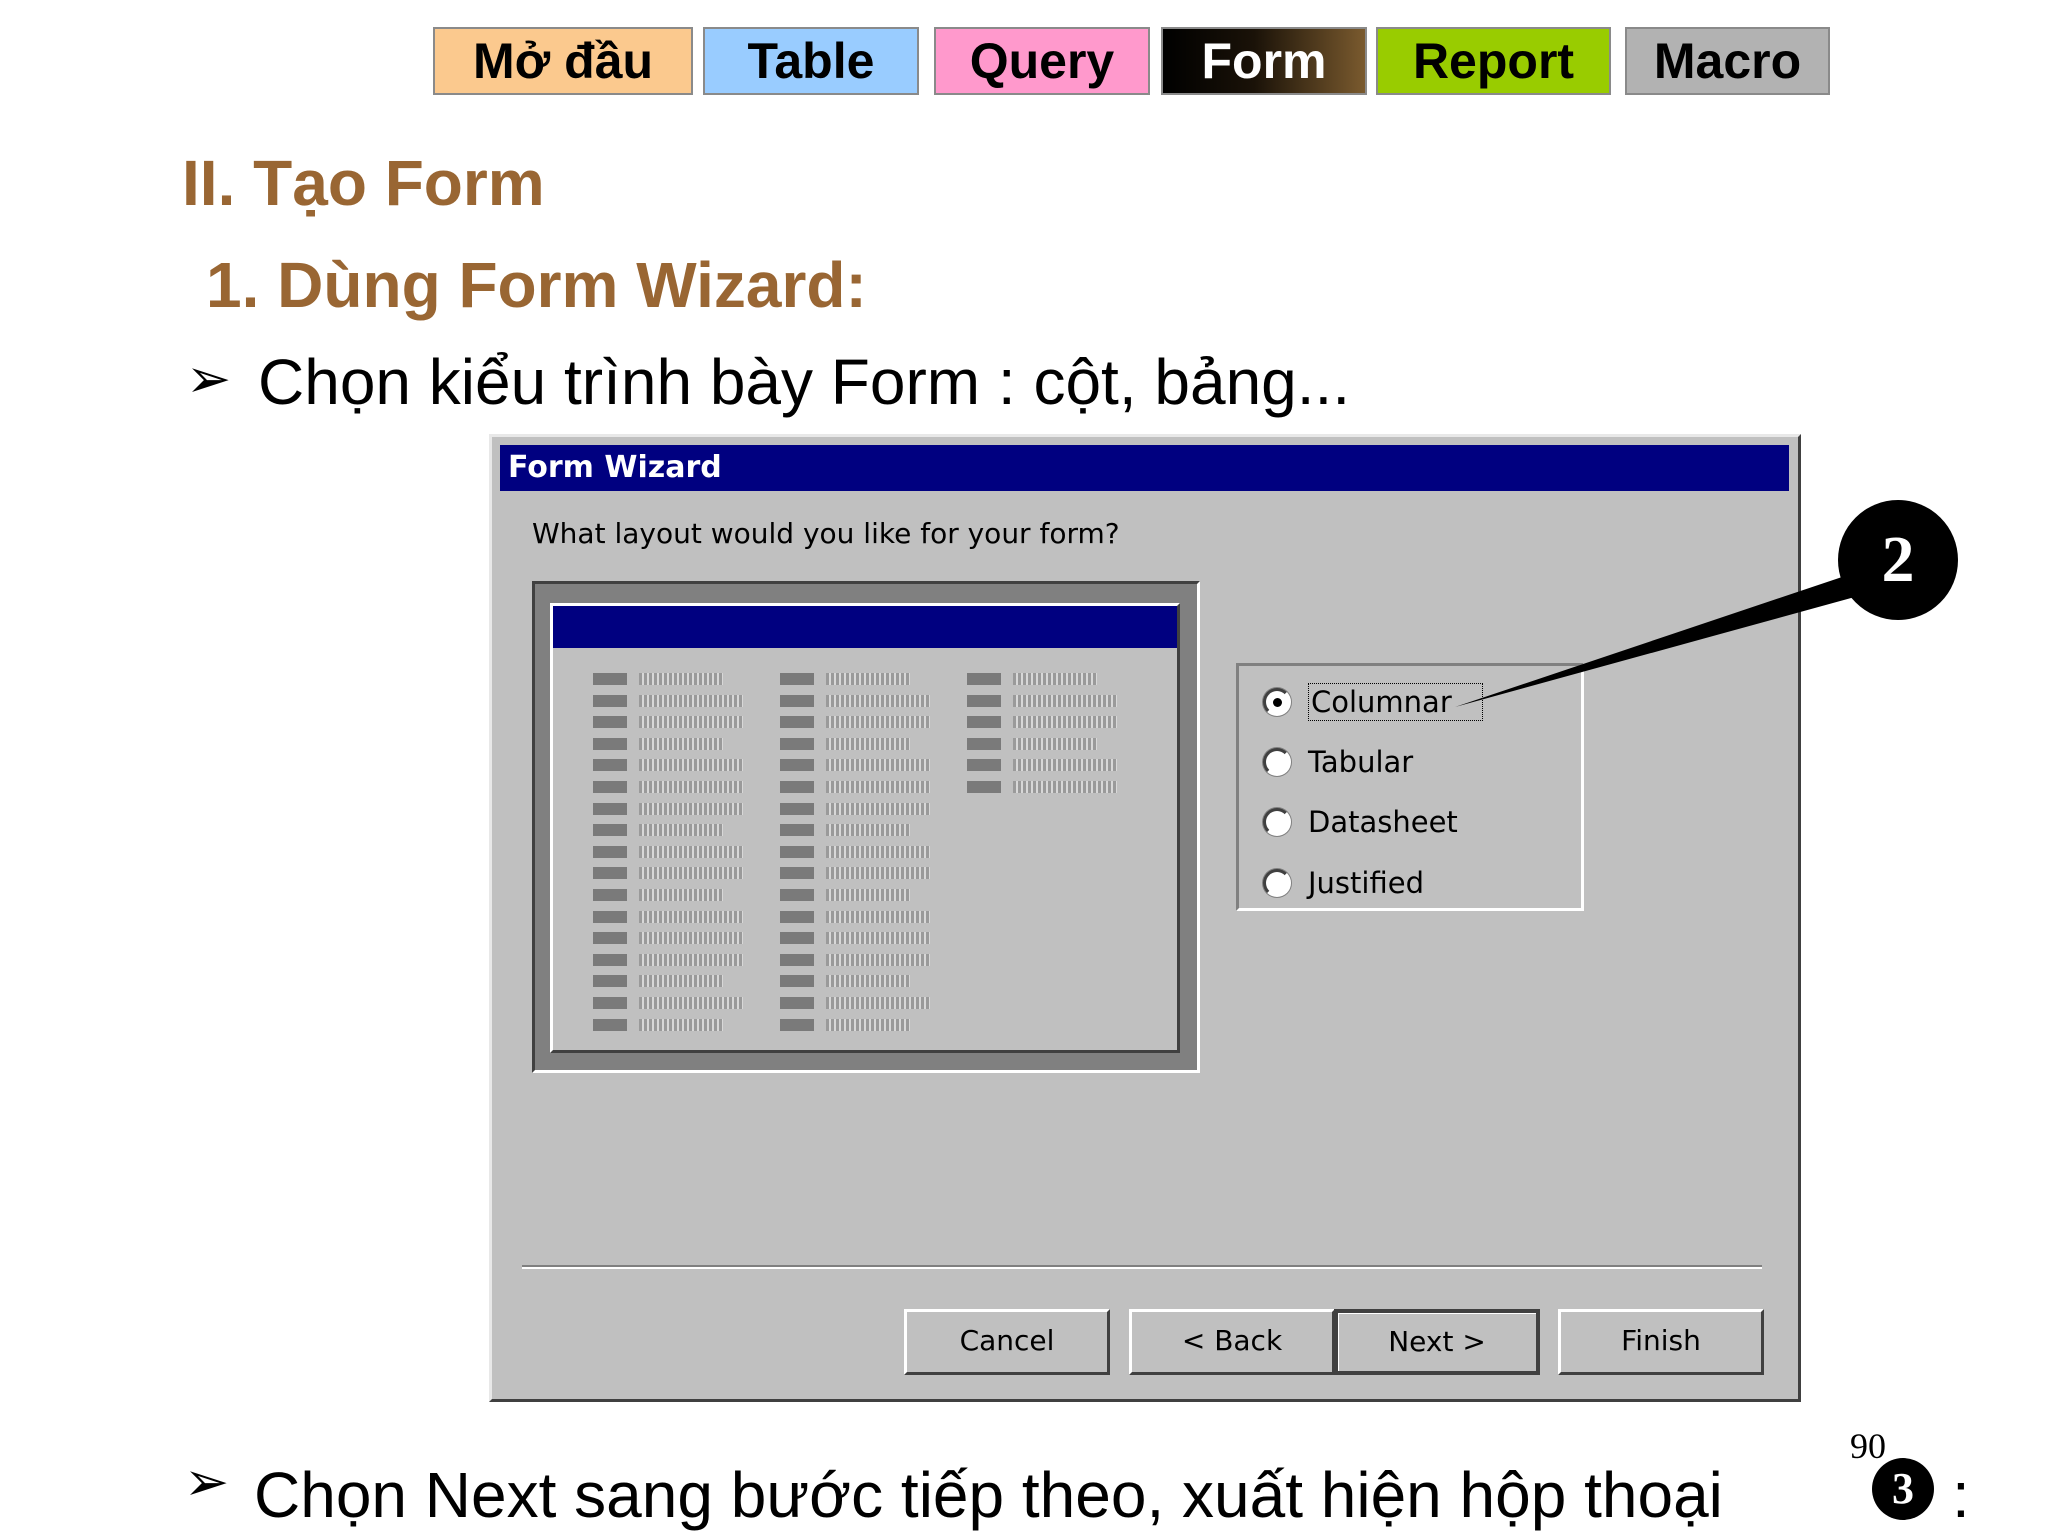 The width and height of the screenshot is (2048, 1536). I want to click on page-number: 90, so click(1868, 1446).